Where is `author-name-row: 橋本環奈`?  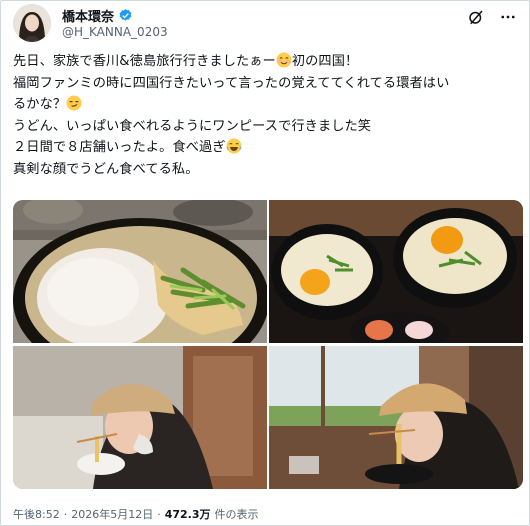
author-name-row: 橋本環奈 is located at coordinates (97, 15).